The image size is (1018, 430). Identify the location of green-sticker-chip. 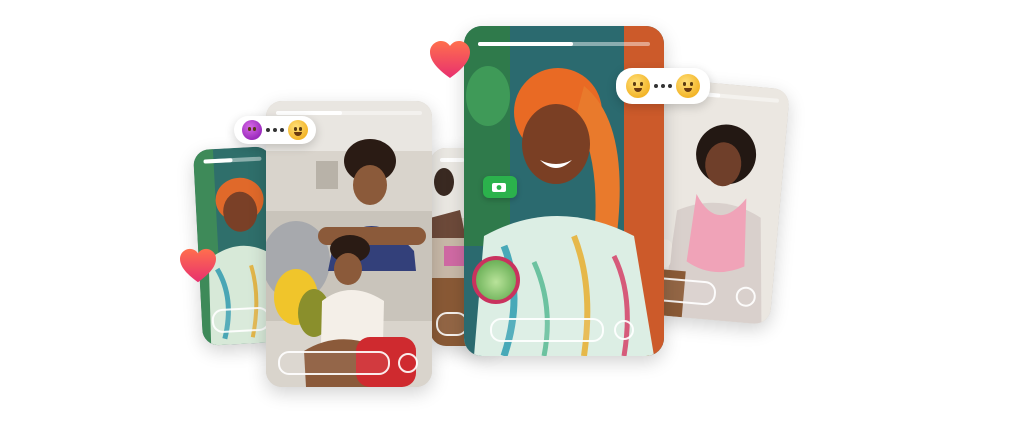
(500, 187).